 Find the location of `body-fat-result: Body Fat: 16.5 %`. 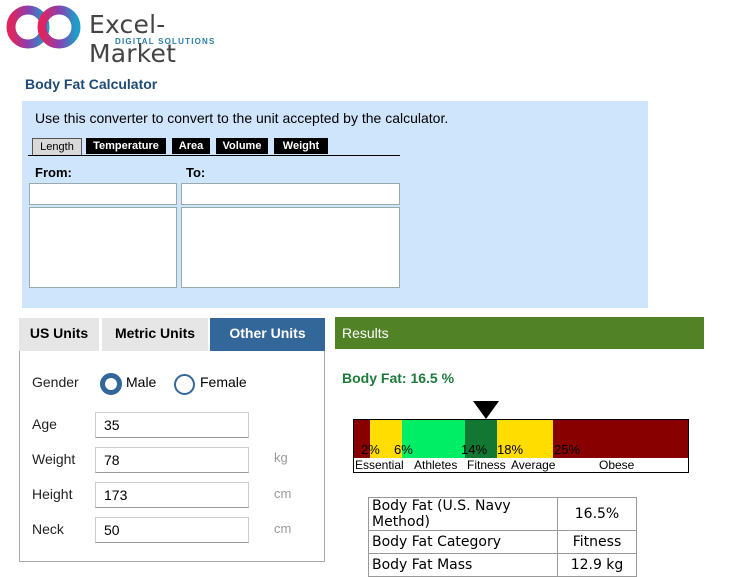

body-fat-result: Body Fat: 16.5 % is located at coordinates (398, 378).